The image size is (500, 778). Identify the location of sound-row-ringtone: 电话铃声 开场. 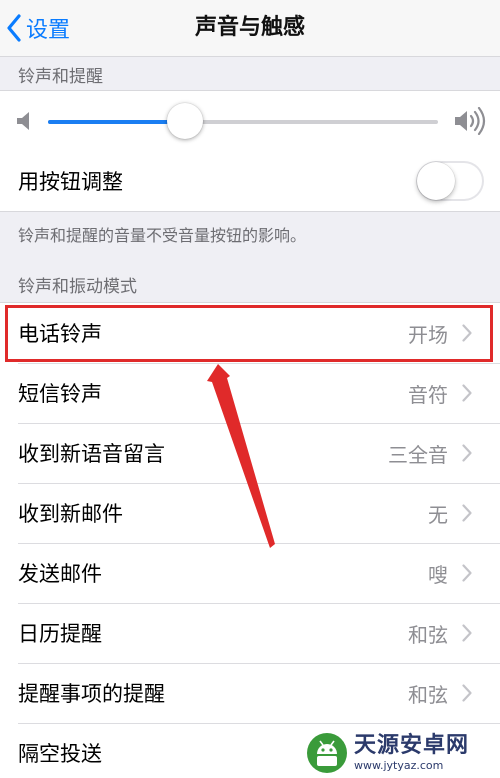
(250, 333).